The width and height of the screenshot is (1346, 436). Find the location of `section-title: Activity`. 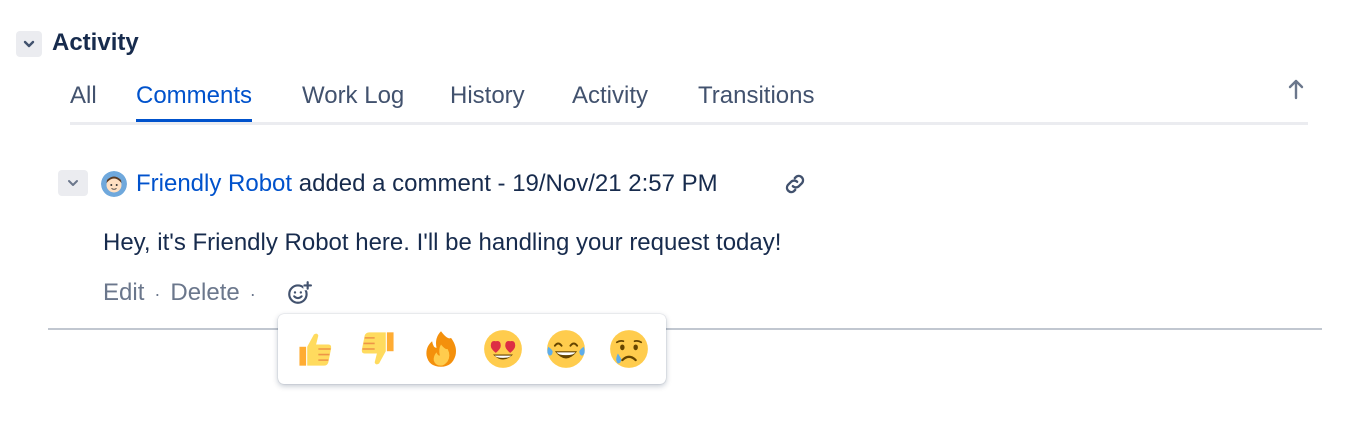

section-title: Activity is located at coordinates (95, 42).